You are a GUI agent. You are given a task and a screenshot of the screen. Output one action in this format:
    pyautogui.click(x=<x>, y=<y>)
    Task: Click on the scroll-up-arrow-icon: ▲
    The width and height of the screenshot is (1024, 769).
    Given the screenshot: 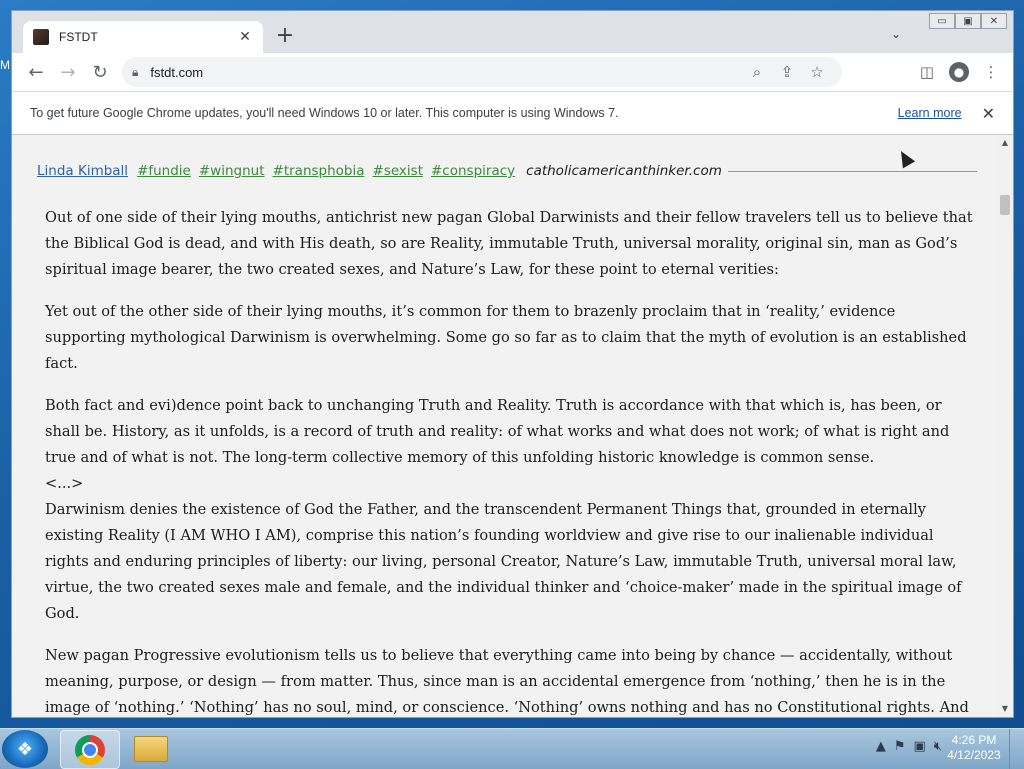 What is the action you would take?
    pyautogui.click(x=1005, y=143)
    